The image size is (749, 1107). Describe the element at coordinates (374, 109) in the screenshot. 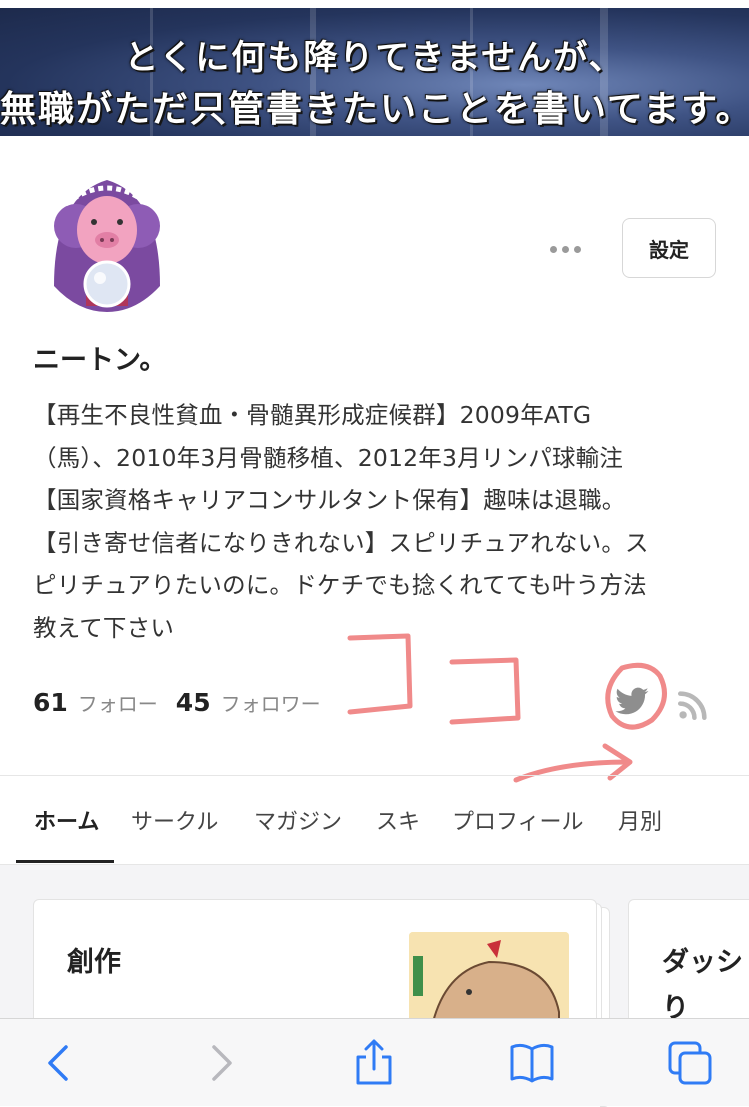

I see `banner-text-line2: 無職がただ只管書きたいことを書いてます。` at that location.